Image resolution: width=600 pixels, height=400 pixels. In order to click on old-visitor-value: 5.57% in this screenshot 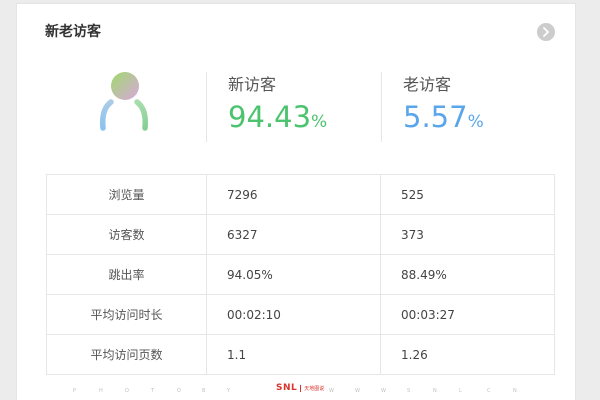, I will do `click(443, 119)`.